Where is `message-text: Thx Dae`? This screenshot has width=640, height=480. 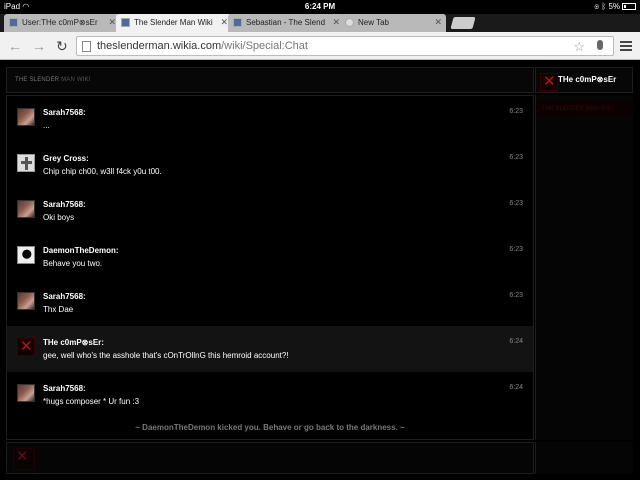 message-text: Thx Dae is located at coordinates (58, 309).